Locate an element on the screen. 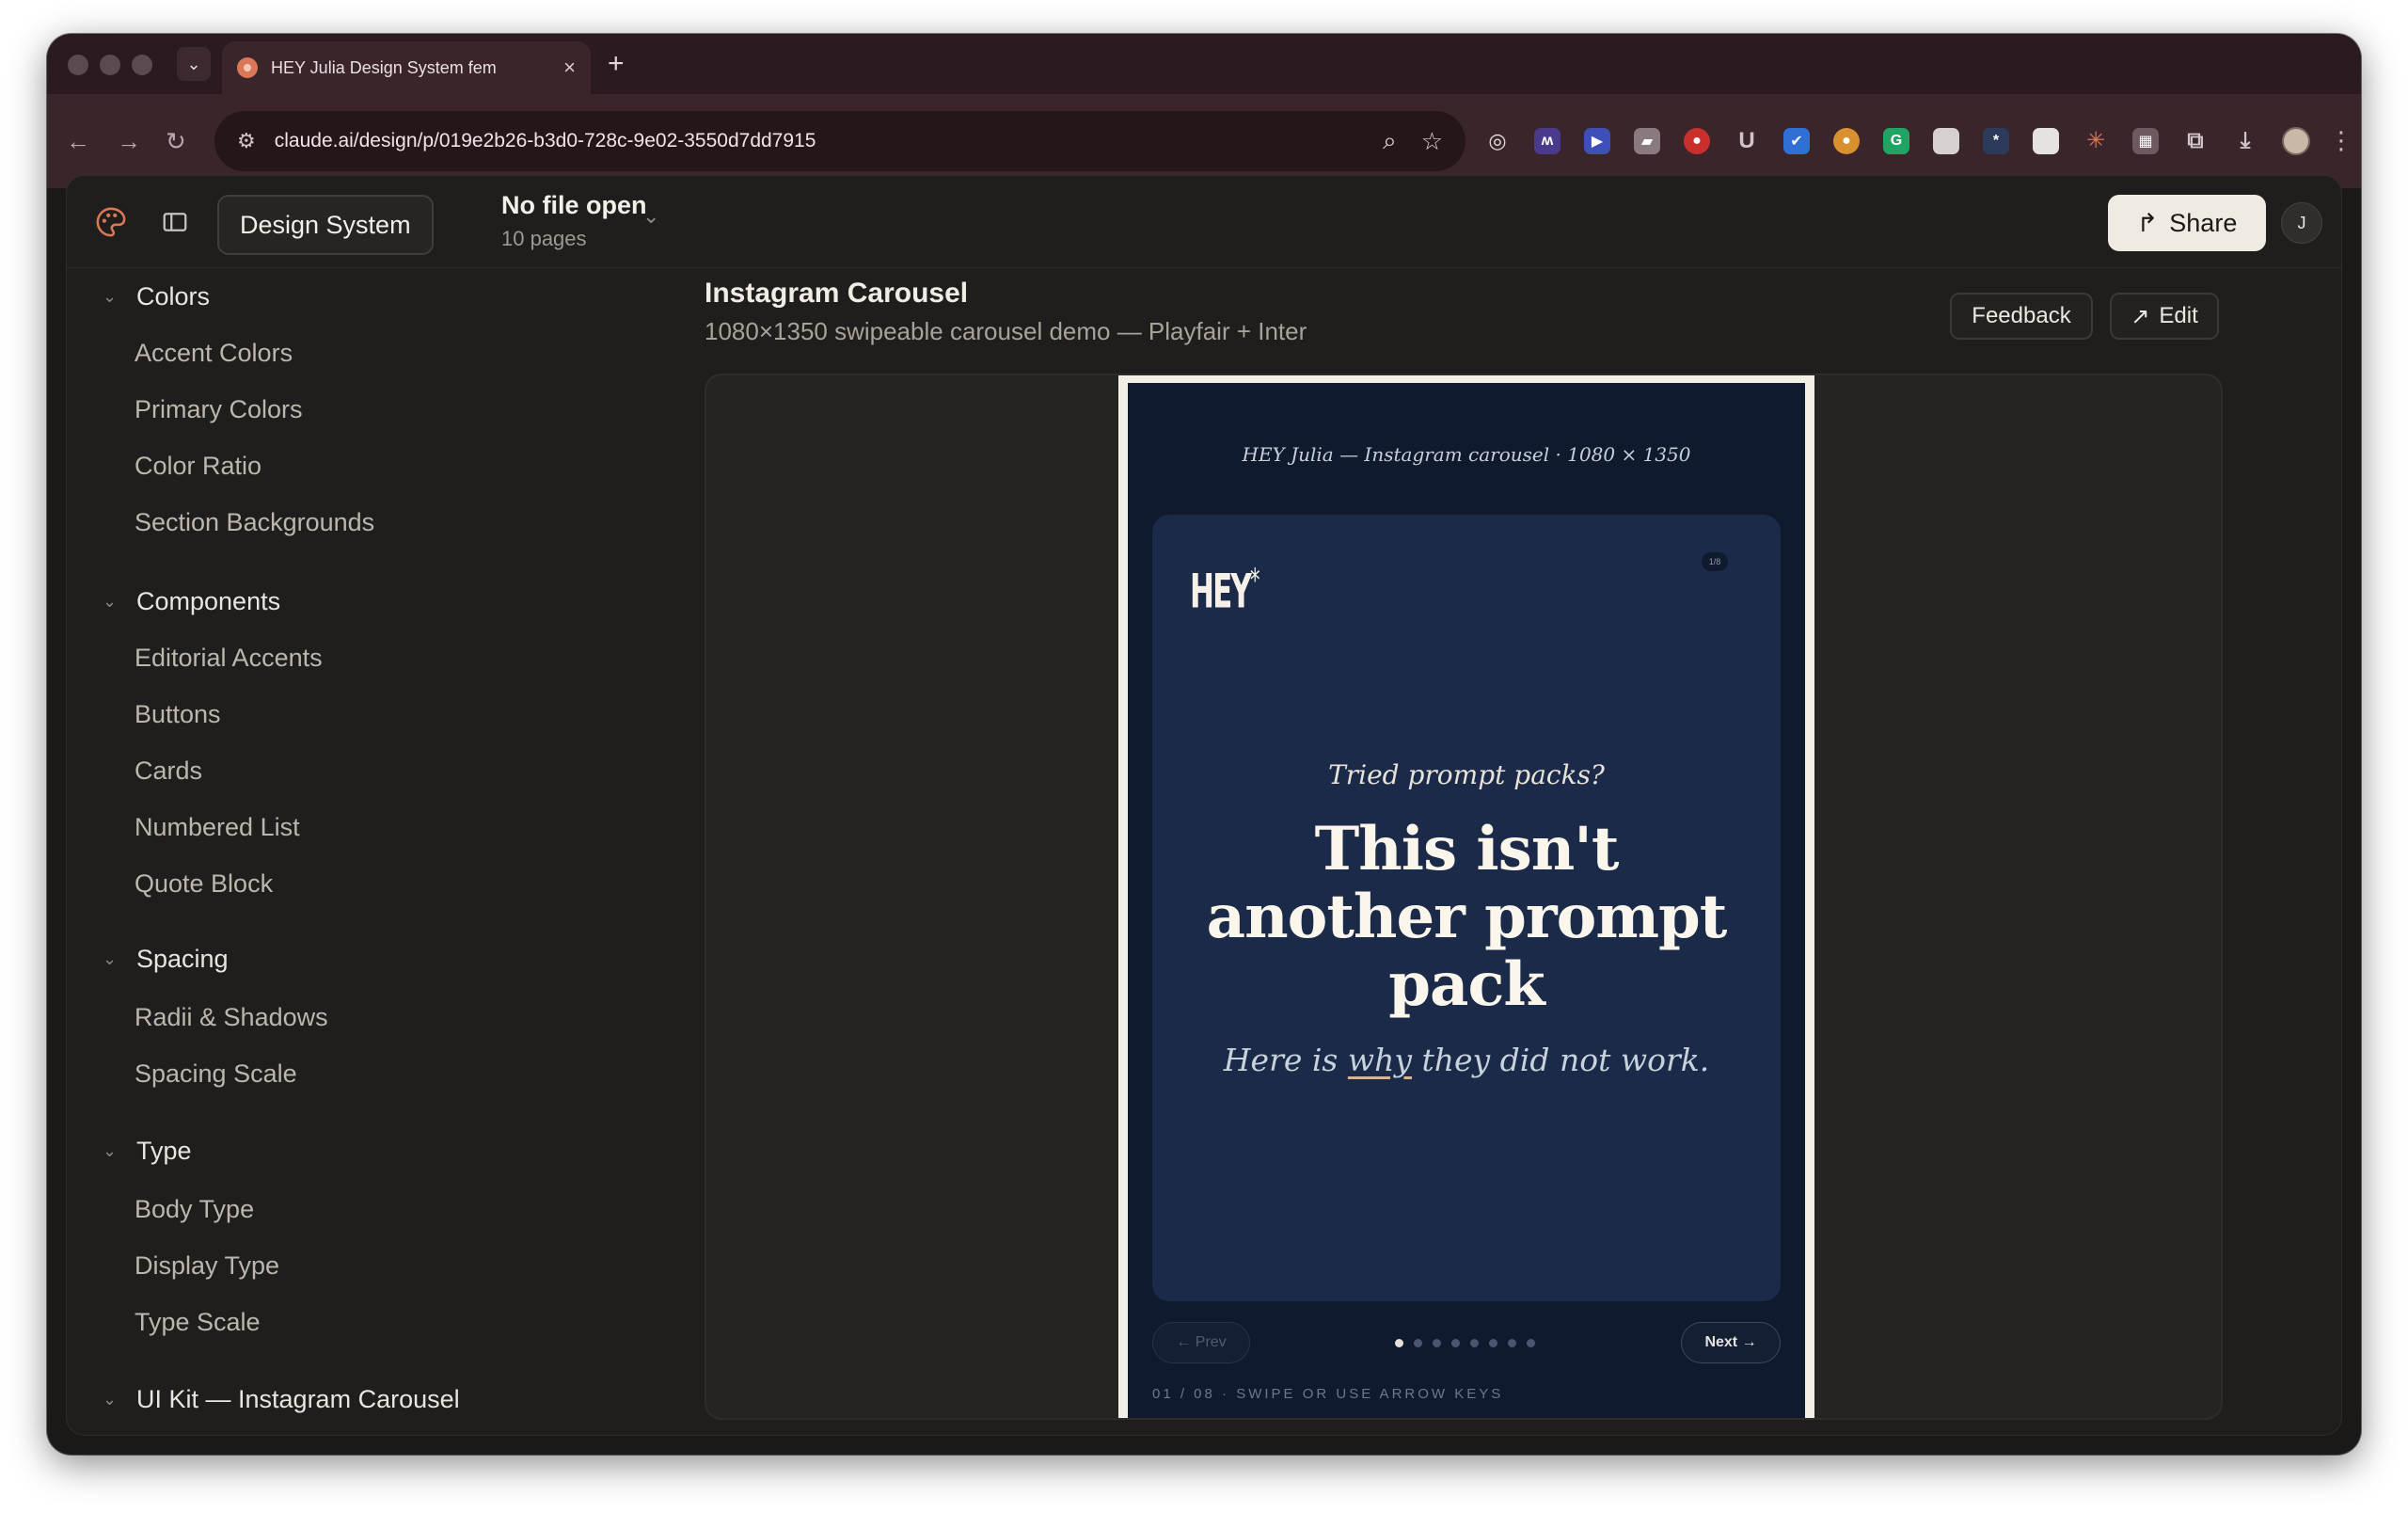  openai-extension-icon: ◎ is located at coordinates (1498, 141).